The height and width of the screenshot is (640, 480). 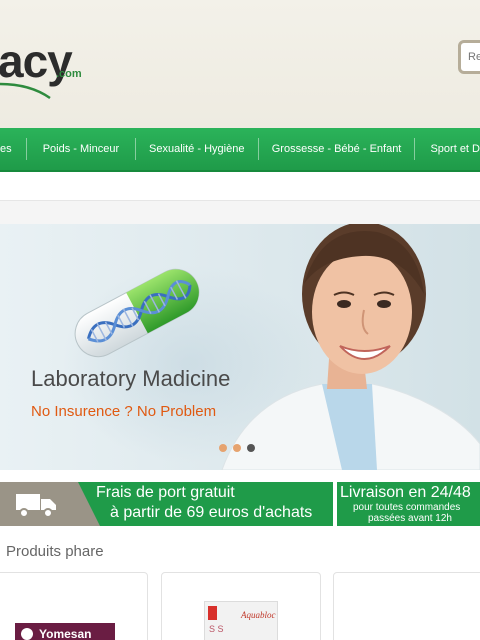 I want to click on banner-title: Laboratory Madicine, so click(x=131, y=378).